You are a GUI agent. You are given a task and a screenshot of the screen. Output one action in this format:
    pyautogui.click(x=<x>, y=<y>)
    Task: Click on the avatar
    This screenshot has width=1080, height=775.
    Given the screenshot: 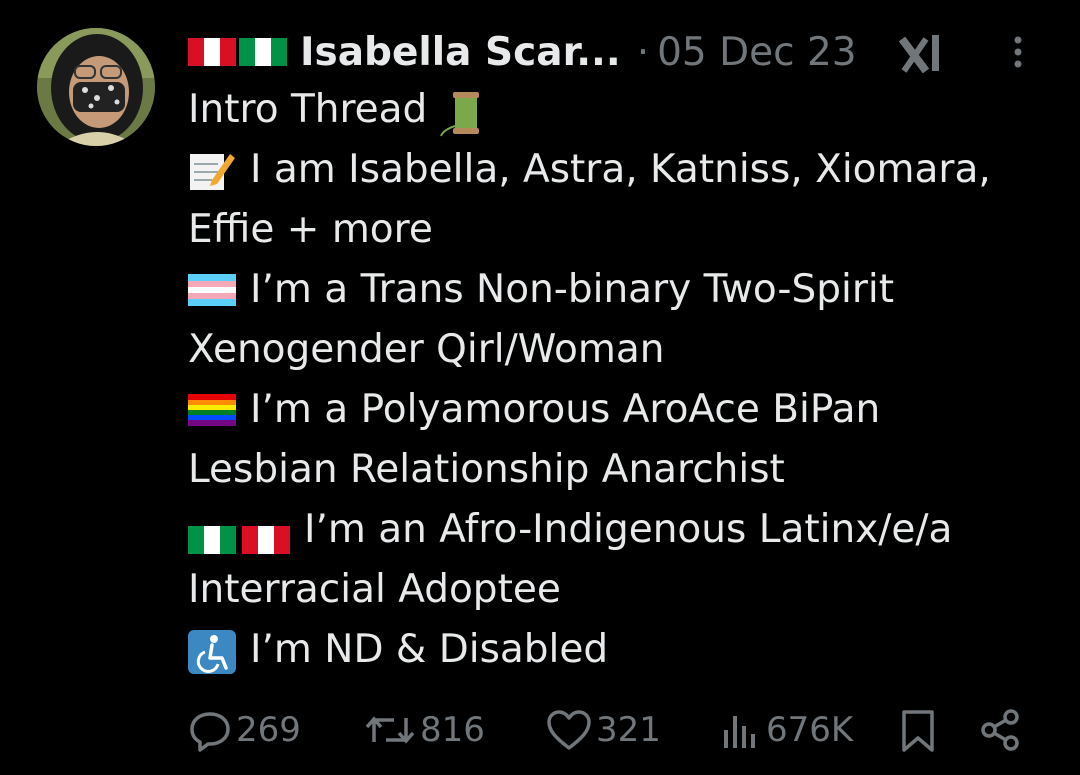 What is the action you would take?
    pyautogui.click(x=96, y=87)
    